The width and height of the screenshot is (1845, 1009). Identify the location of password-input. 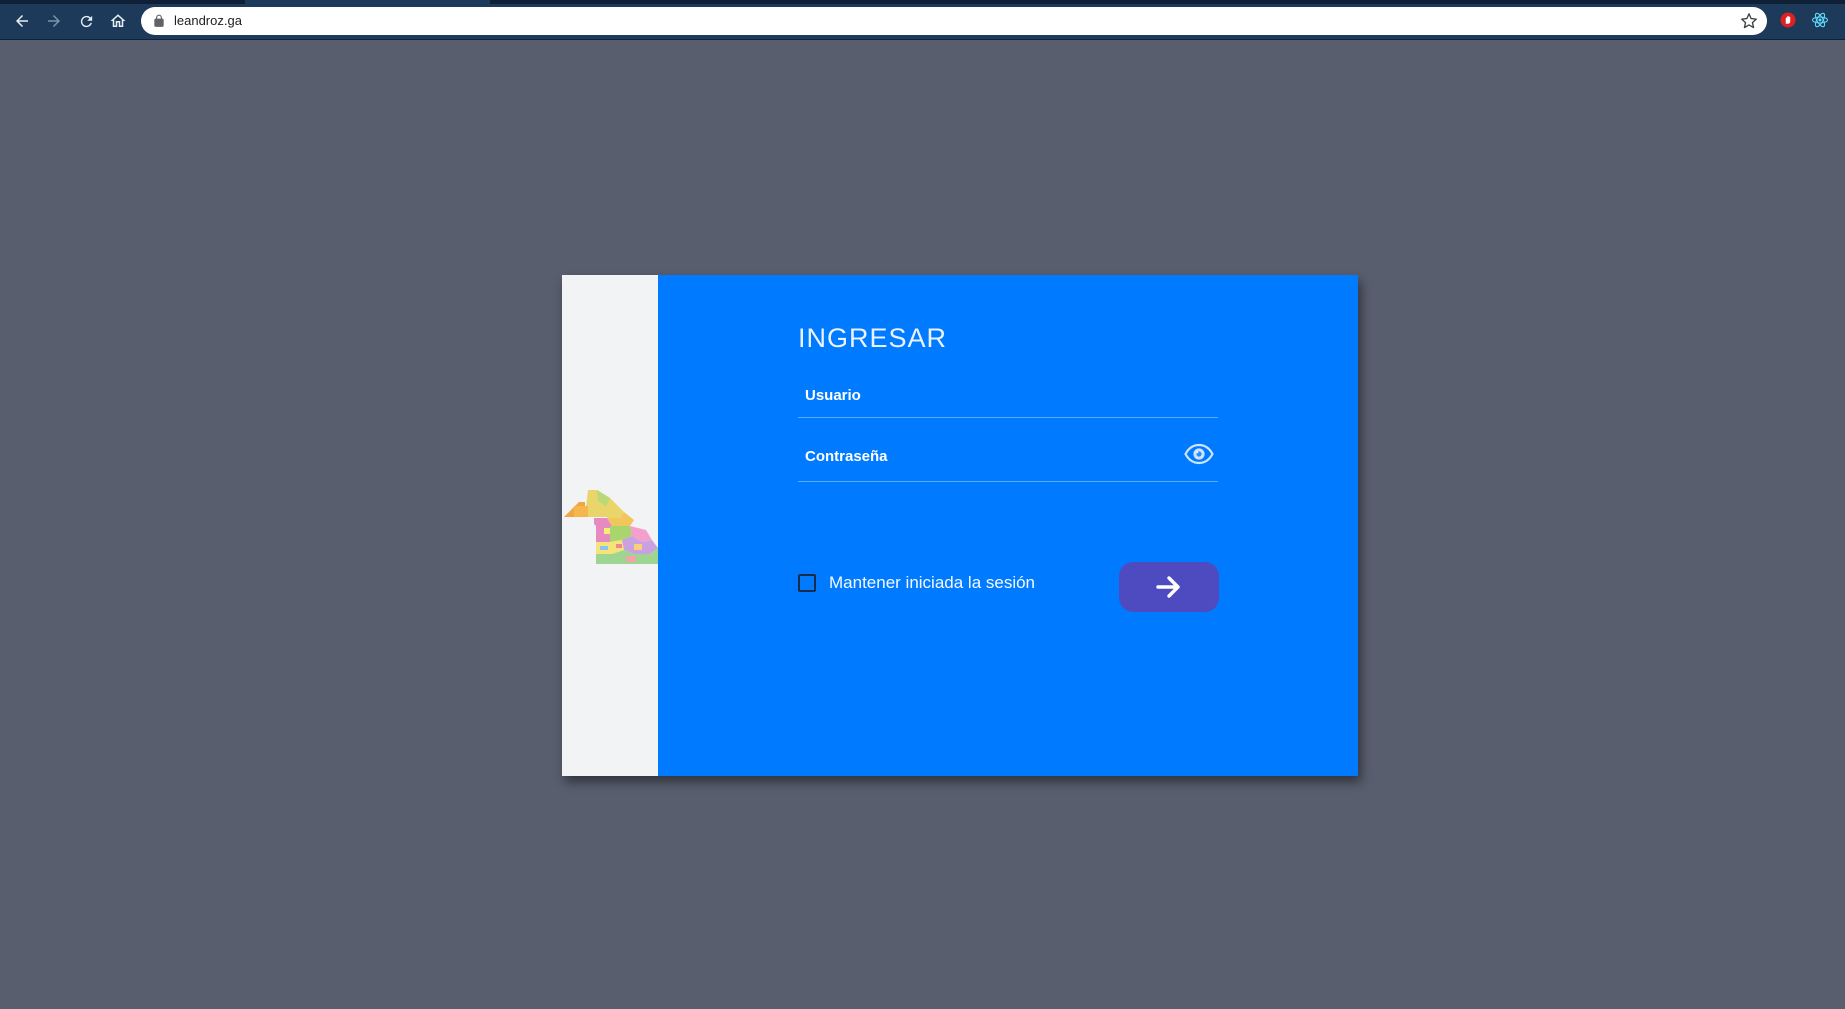
(1008, 456).